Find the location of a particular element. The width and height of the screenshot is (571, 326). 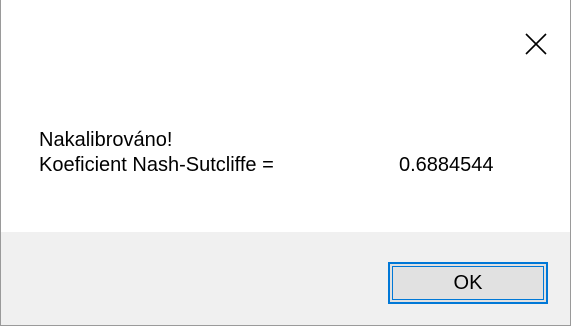

ok-button-label: OK is located at coordinates (468, 282).